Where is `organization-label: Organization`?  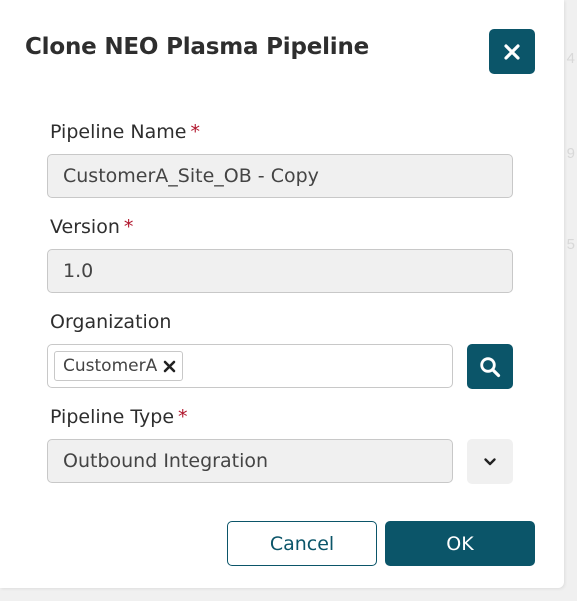
organization-label: Organization is located at coordinates (110, 322).